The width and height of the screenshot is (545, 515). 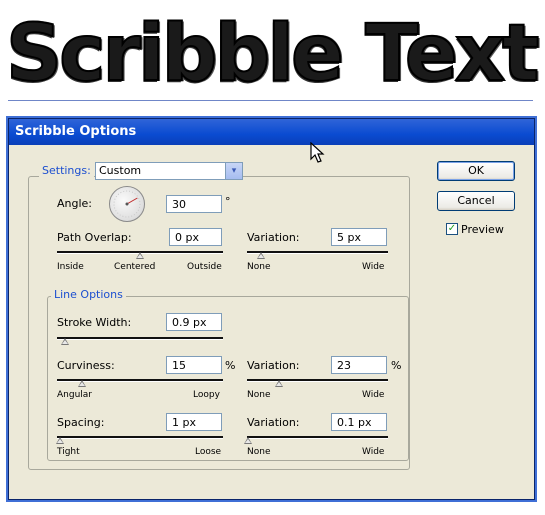 I want to click on spacing-slider, so click(x=140, y=437).